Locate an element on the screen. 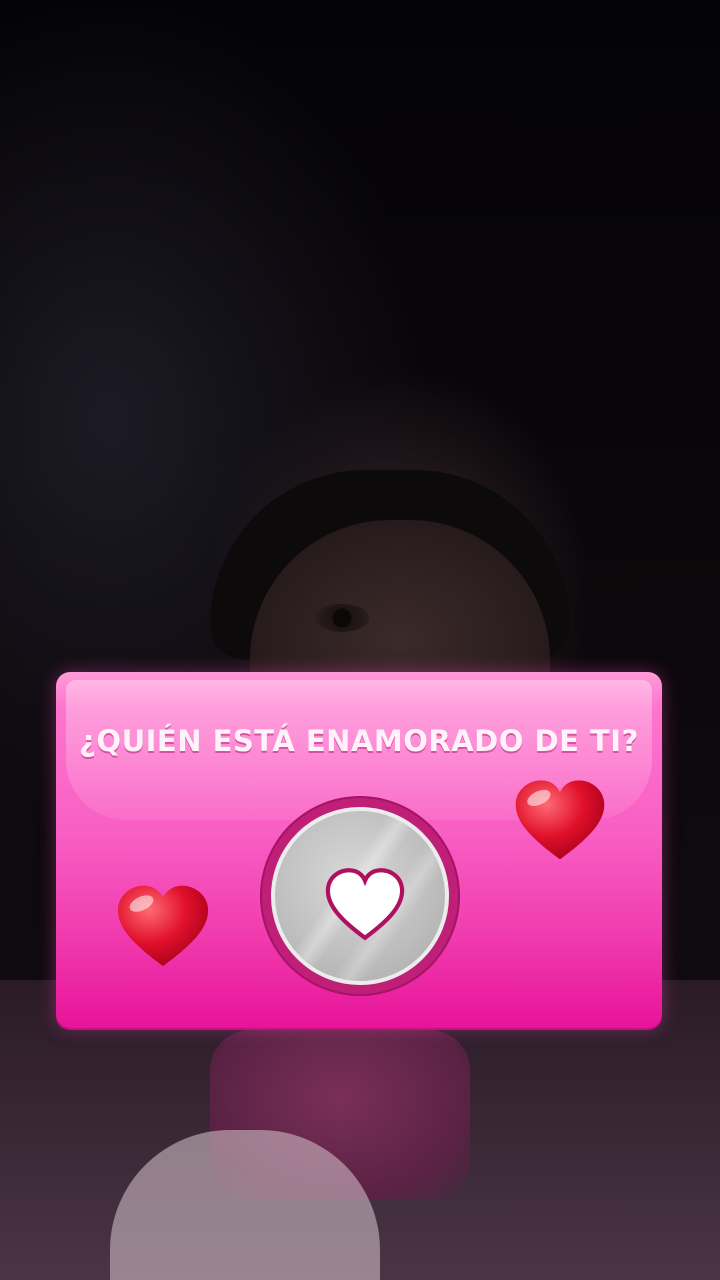 The height and width of the screenshot is (1280, 720). filter-title: ¿QUIÉN ESTÁ ENAMORADO DE TI? is located at coordinates (359, 741).